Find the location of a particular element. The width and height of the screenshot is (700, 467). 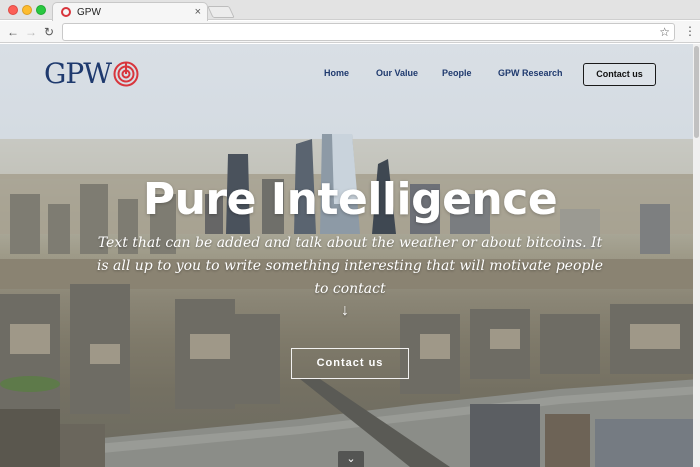

reload-icon: ↻ is located at coordinates (49, 32).